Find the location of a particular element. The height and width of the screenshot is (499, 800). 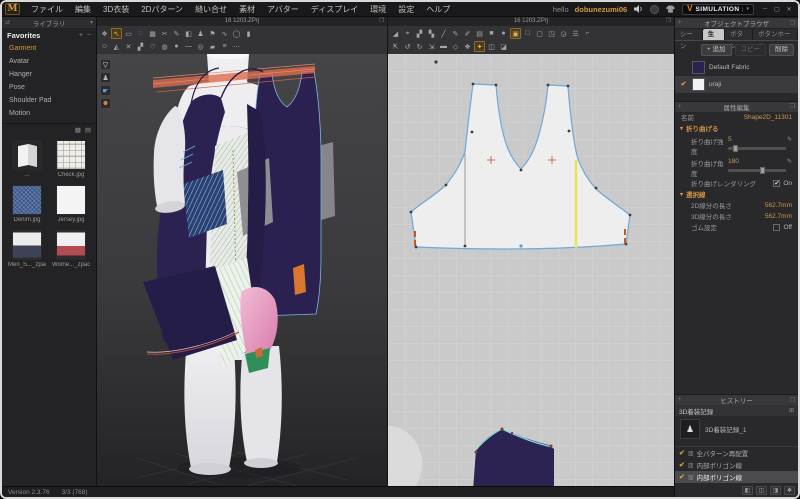

internal-rectangle-tool: □ is located at coordinates (527, 33).